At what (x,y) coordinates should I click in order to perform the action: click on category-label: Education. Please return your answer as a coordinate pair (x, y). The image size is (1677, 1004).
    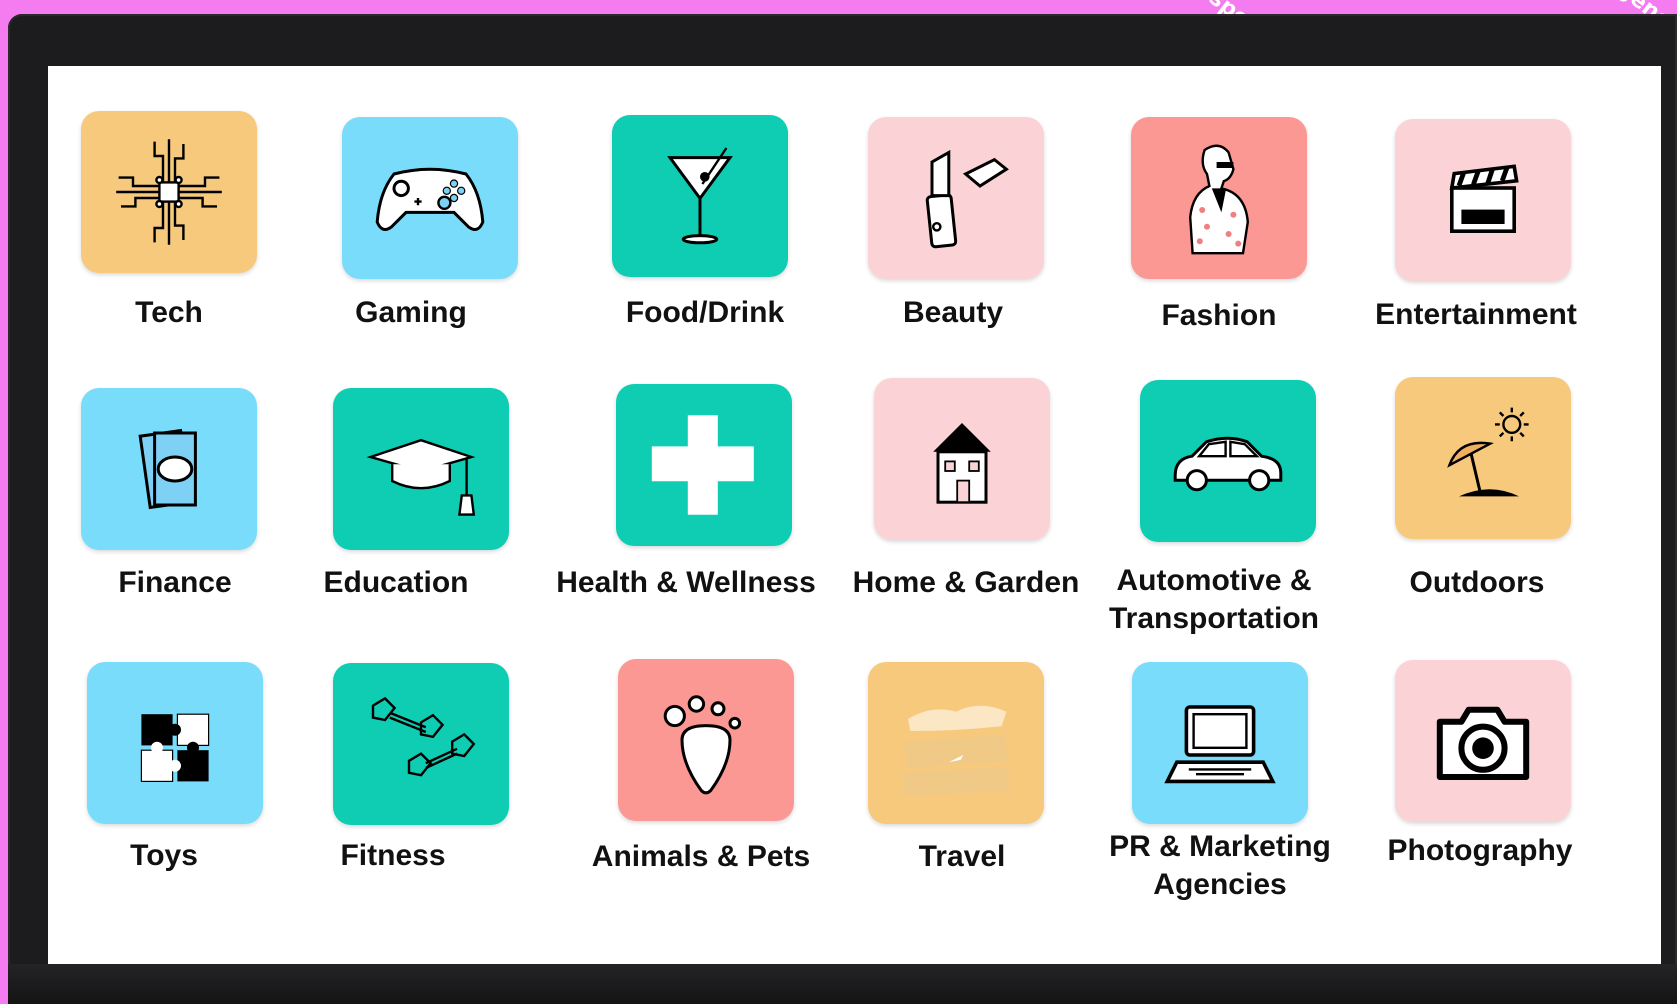
    Looking at the image, I should click on (396, 582).